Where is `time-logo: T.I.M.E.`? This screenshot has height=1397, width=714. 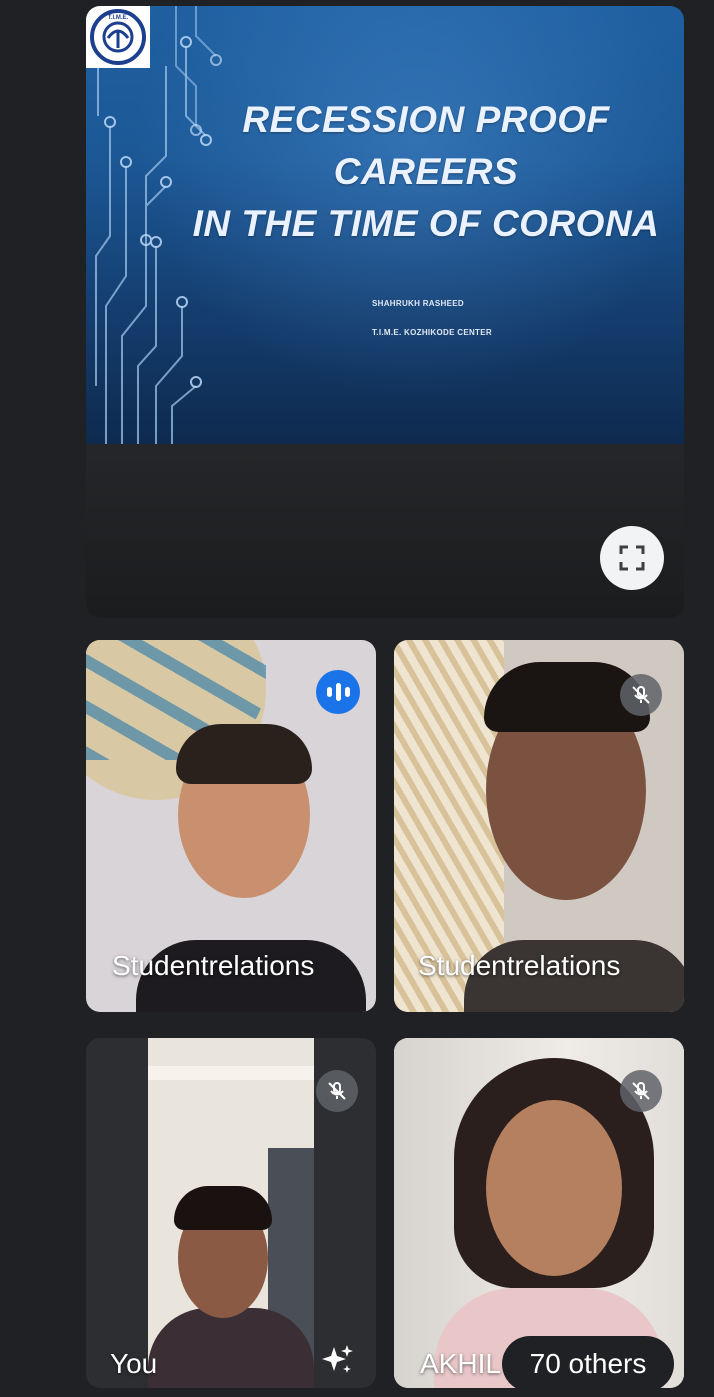 time-logo: T.I.M.E. is located at coordinates (118, 37).